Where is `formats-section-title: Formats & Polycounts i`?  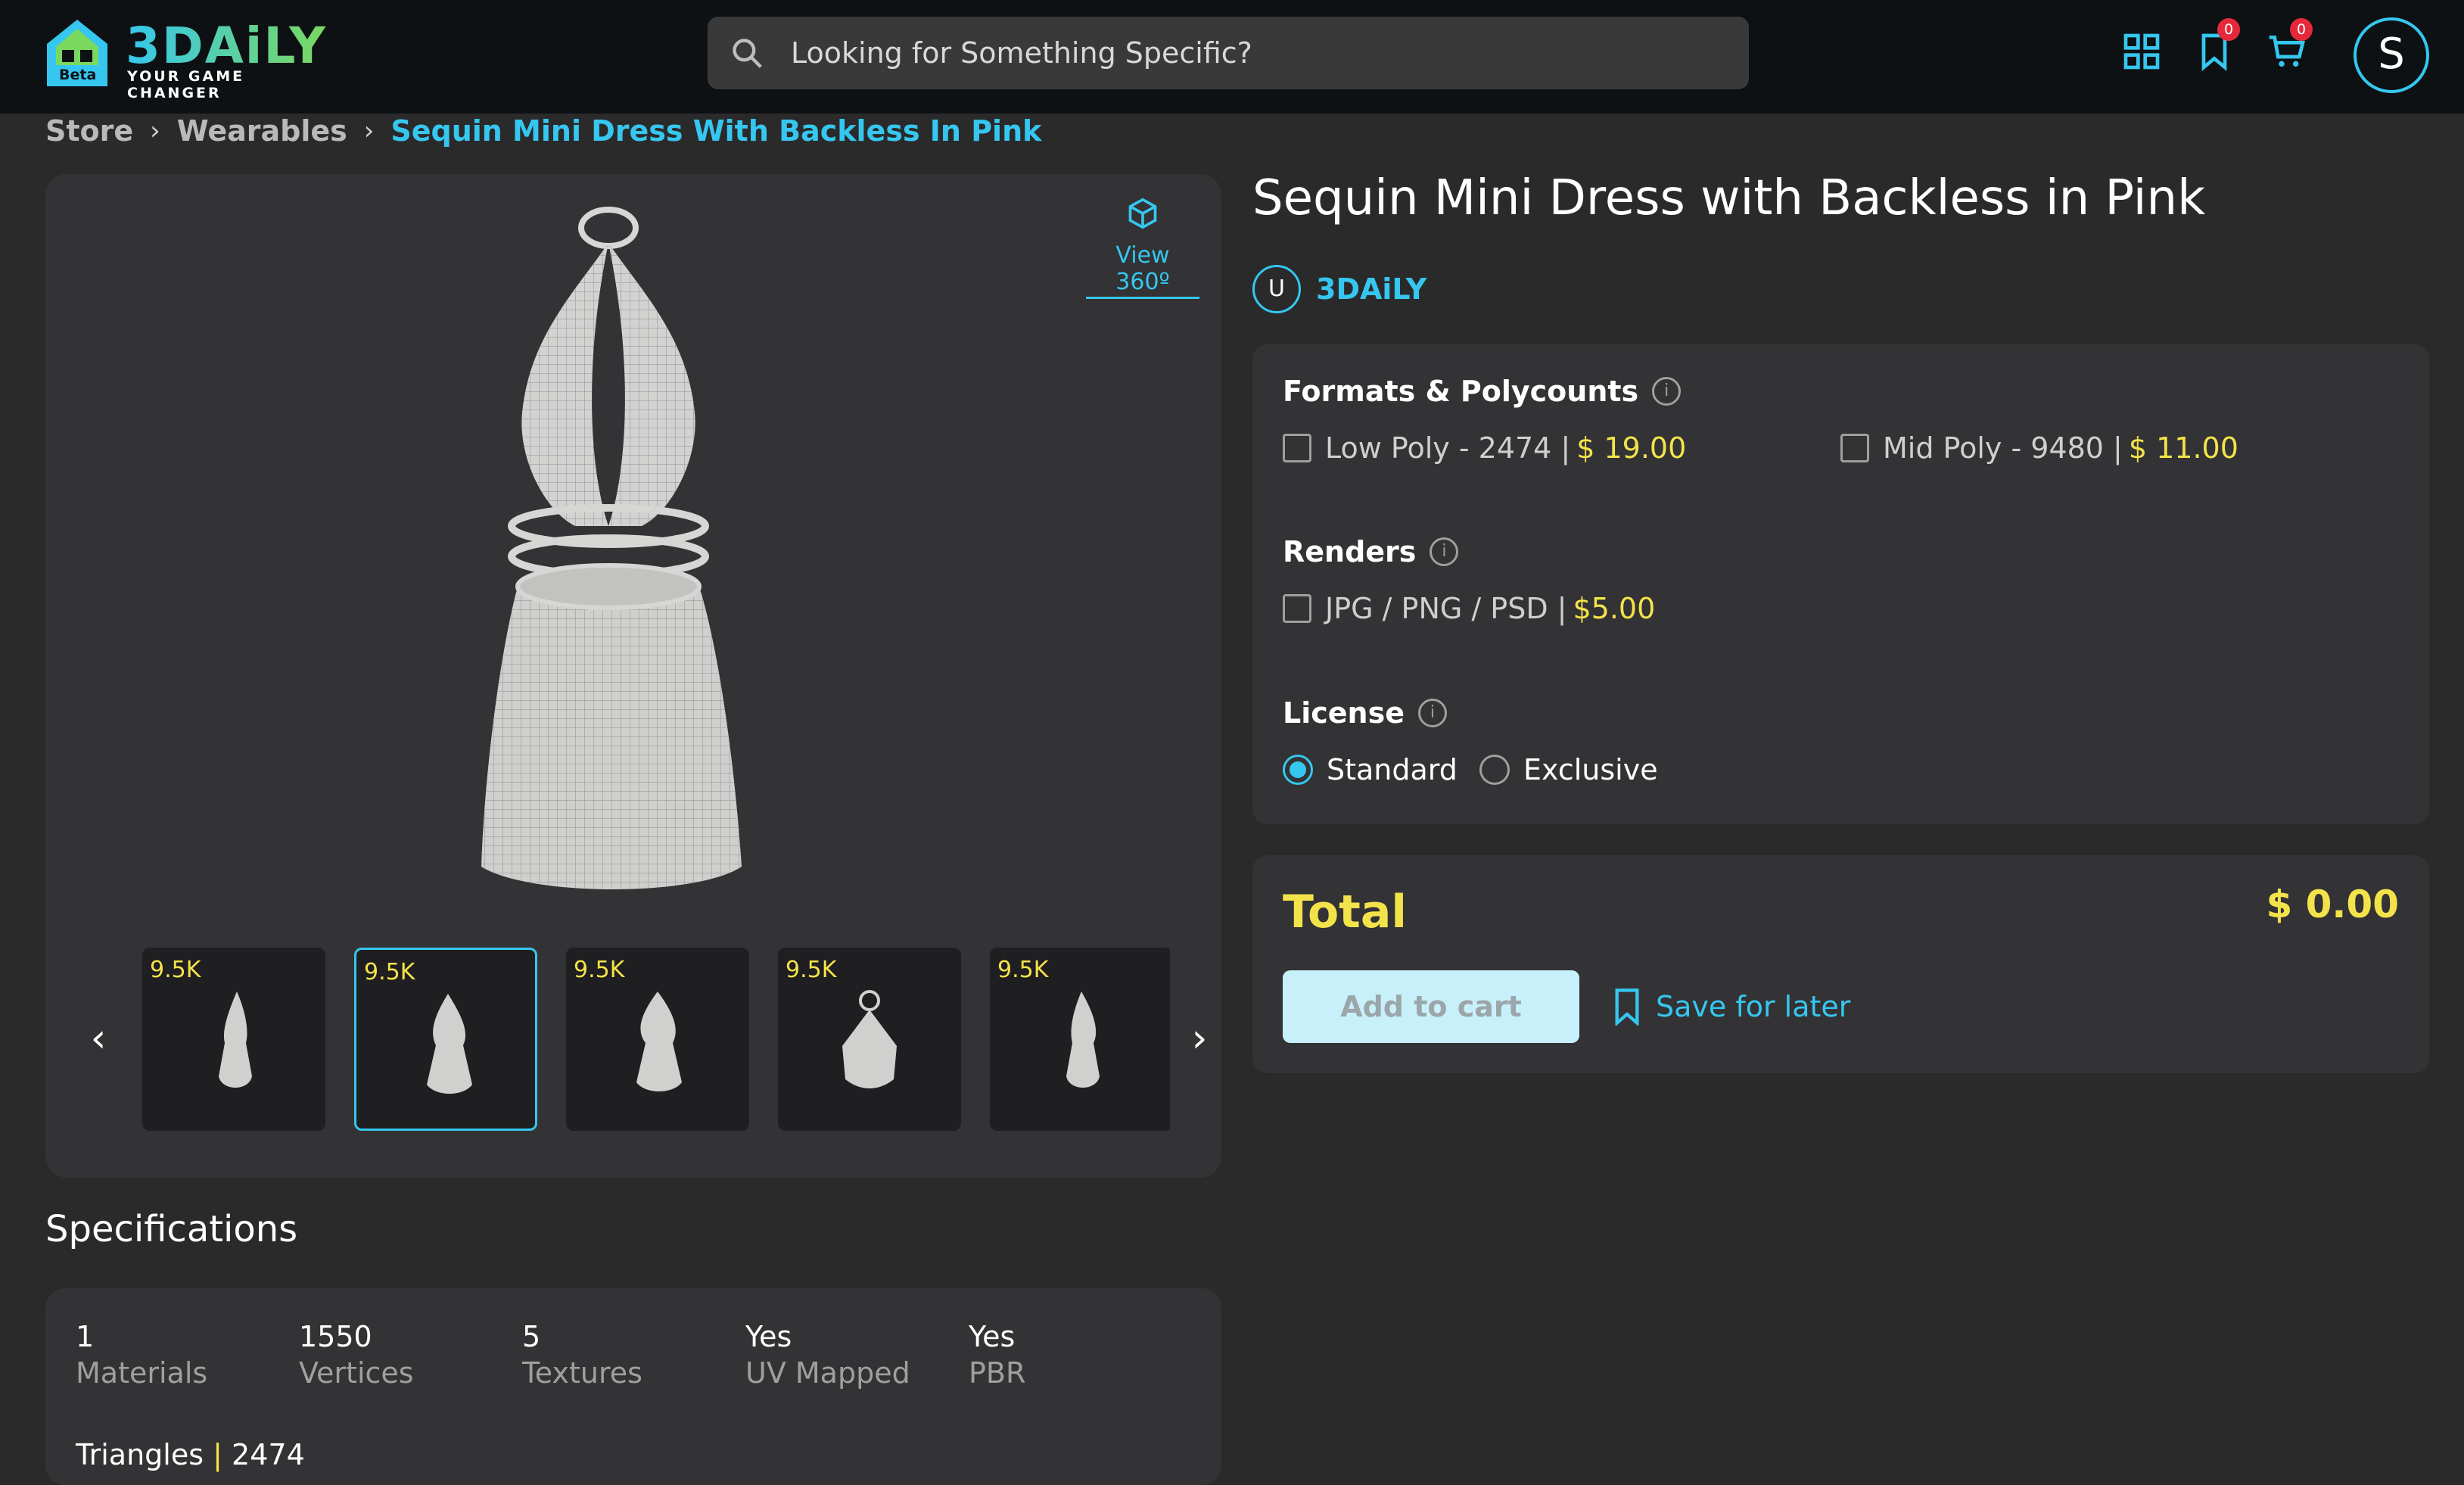
formats-section-title: Formats & Polycounts i is located at coordinates (1482, 391).